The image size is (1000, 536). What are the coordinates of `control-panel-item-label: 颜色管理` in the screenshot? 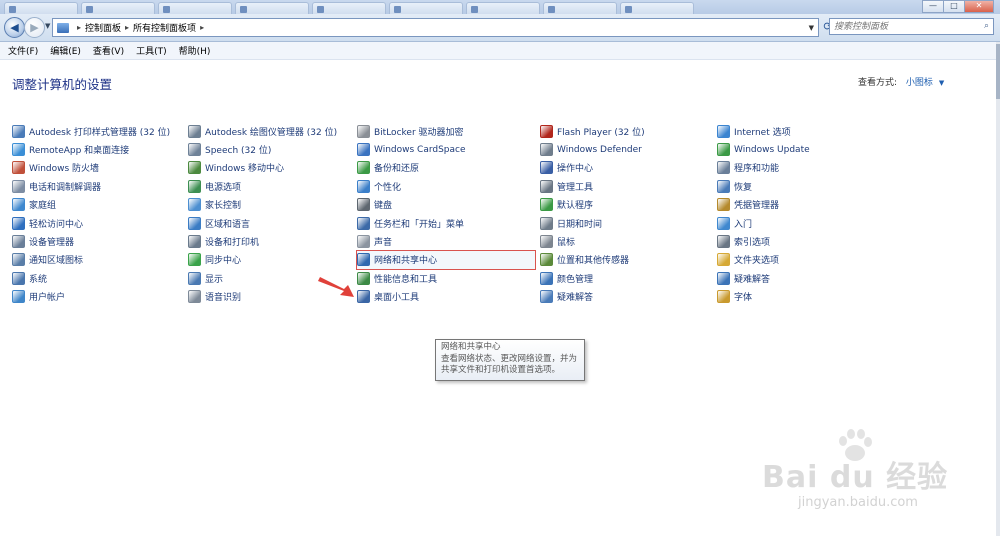 It's located at (575, 279).